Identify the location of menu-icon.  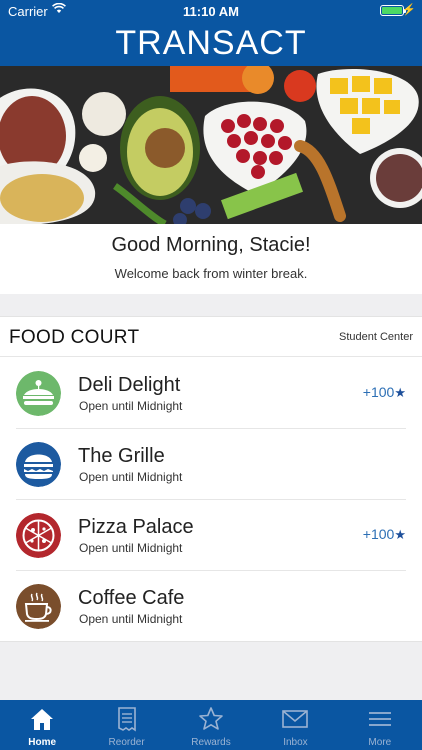
(379, 719).